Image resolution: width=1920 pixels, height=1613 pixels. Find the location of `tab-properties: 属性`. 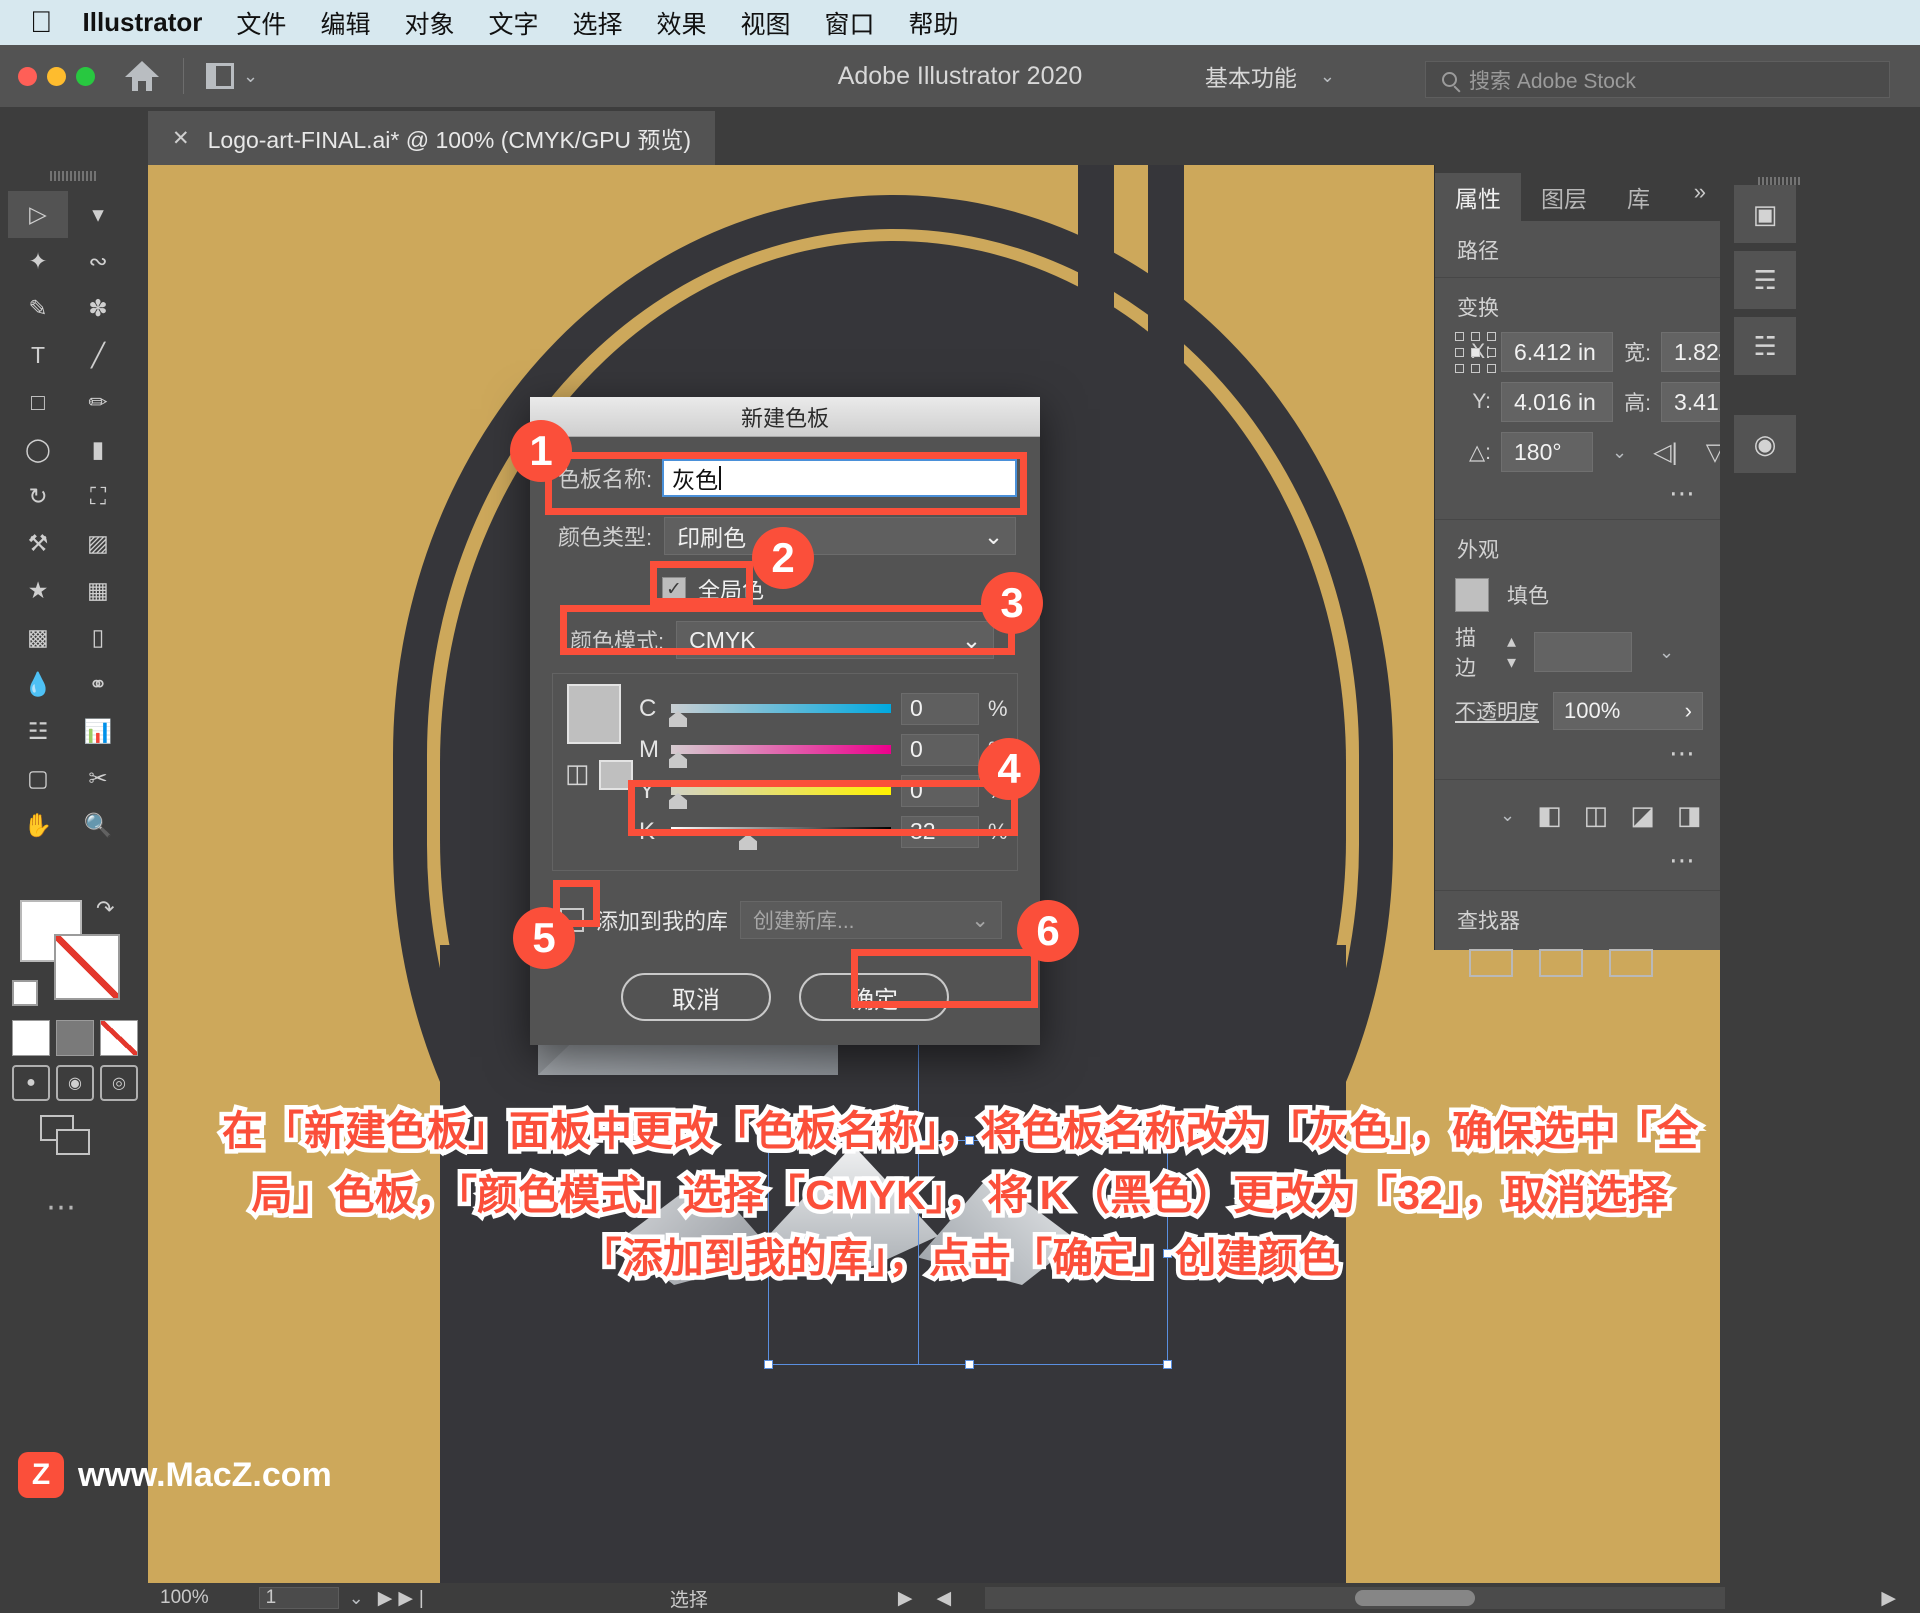

tab-properties: 属性 is located at coordinates (1478, 197).